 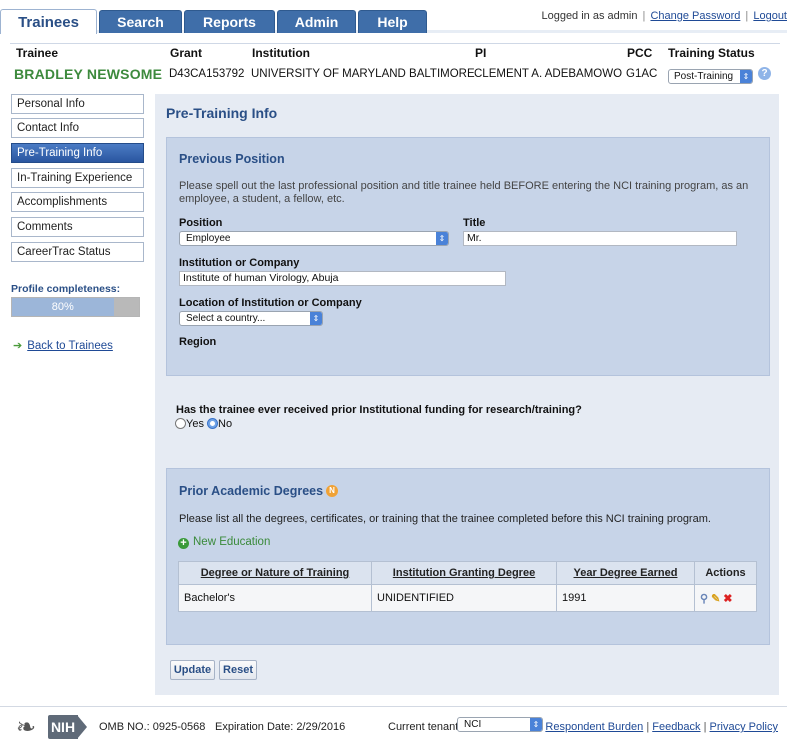 What do you see at coordinates (195, 424) in the screenshot?
I see `radio-yes-label: Yes` at bounding box center [195, 424].